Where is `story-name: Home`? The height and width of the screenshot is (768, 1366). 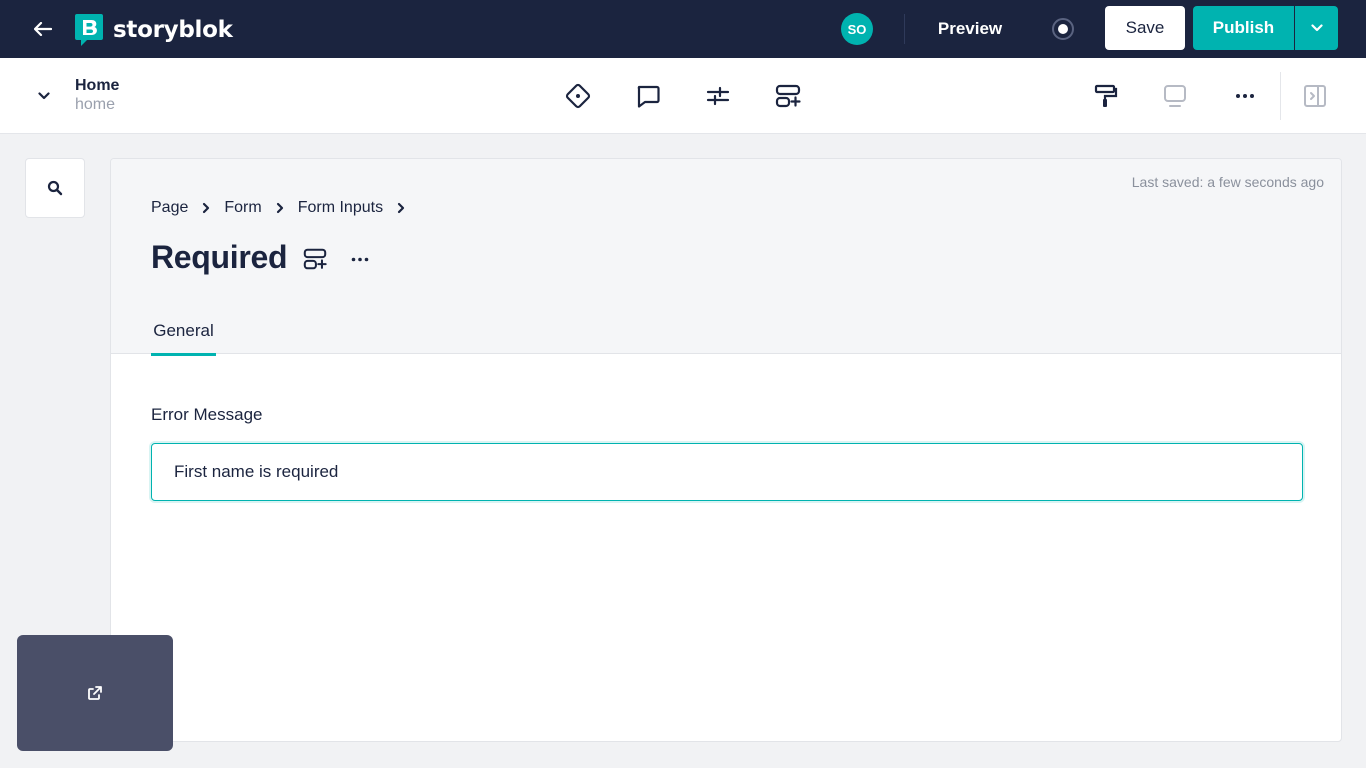
story-name: Home is located at coordinates (97, 85).